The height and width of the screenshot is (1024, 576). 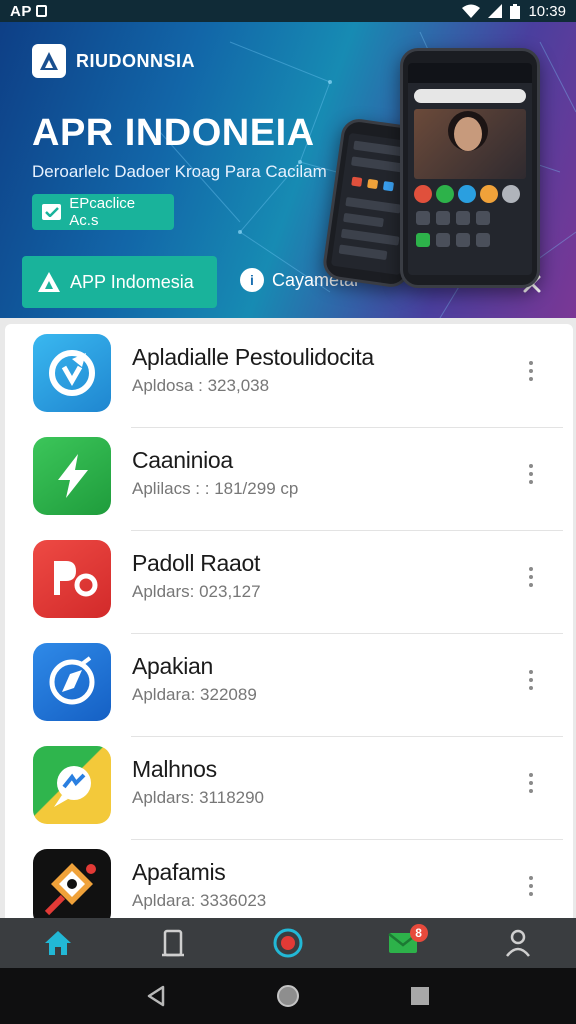 I want to click on tab-profile, so click(x=518, y=943).